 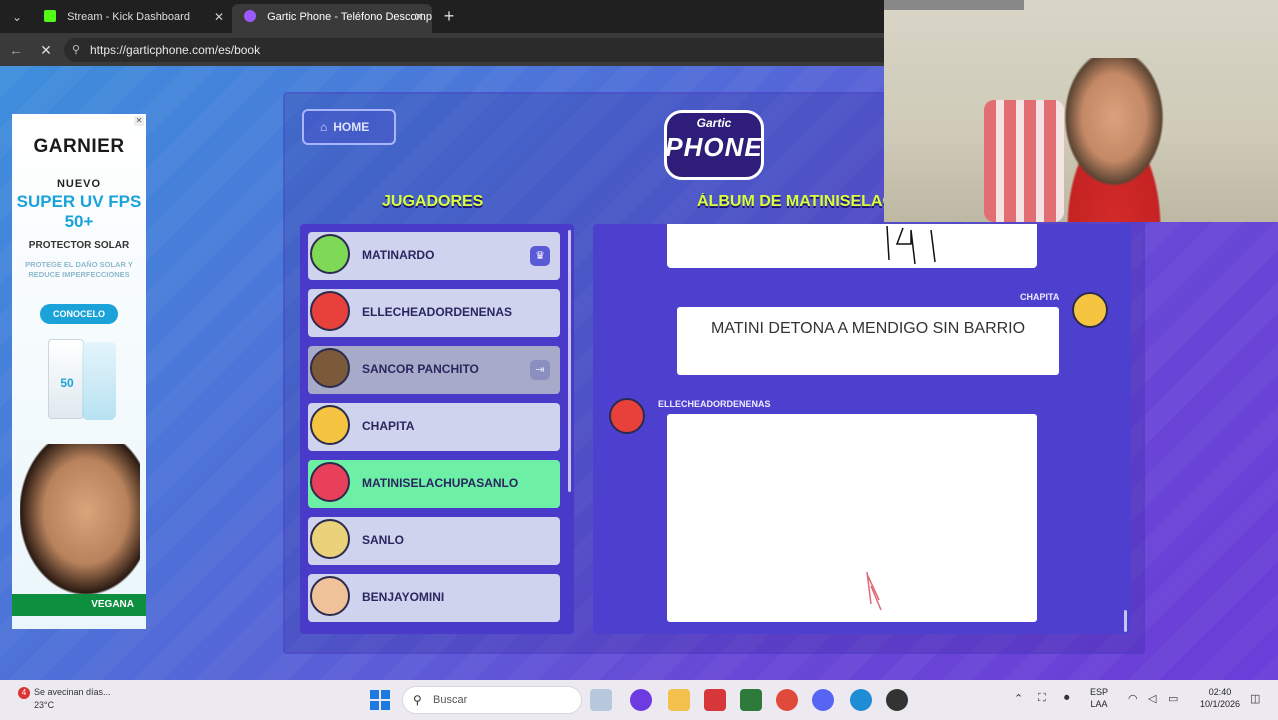 I want to click on entry-author: CHAPITA, so click(x=1040, y=297).